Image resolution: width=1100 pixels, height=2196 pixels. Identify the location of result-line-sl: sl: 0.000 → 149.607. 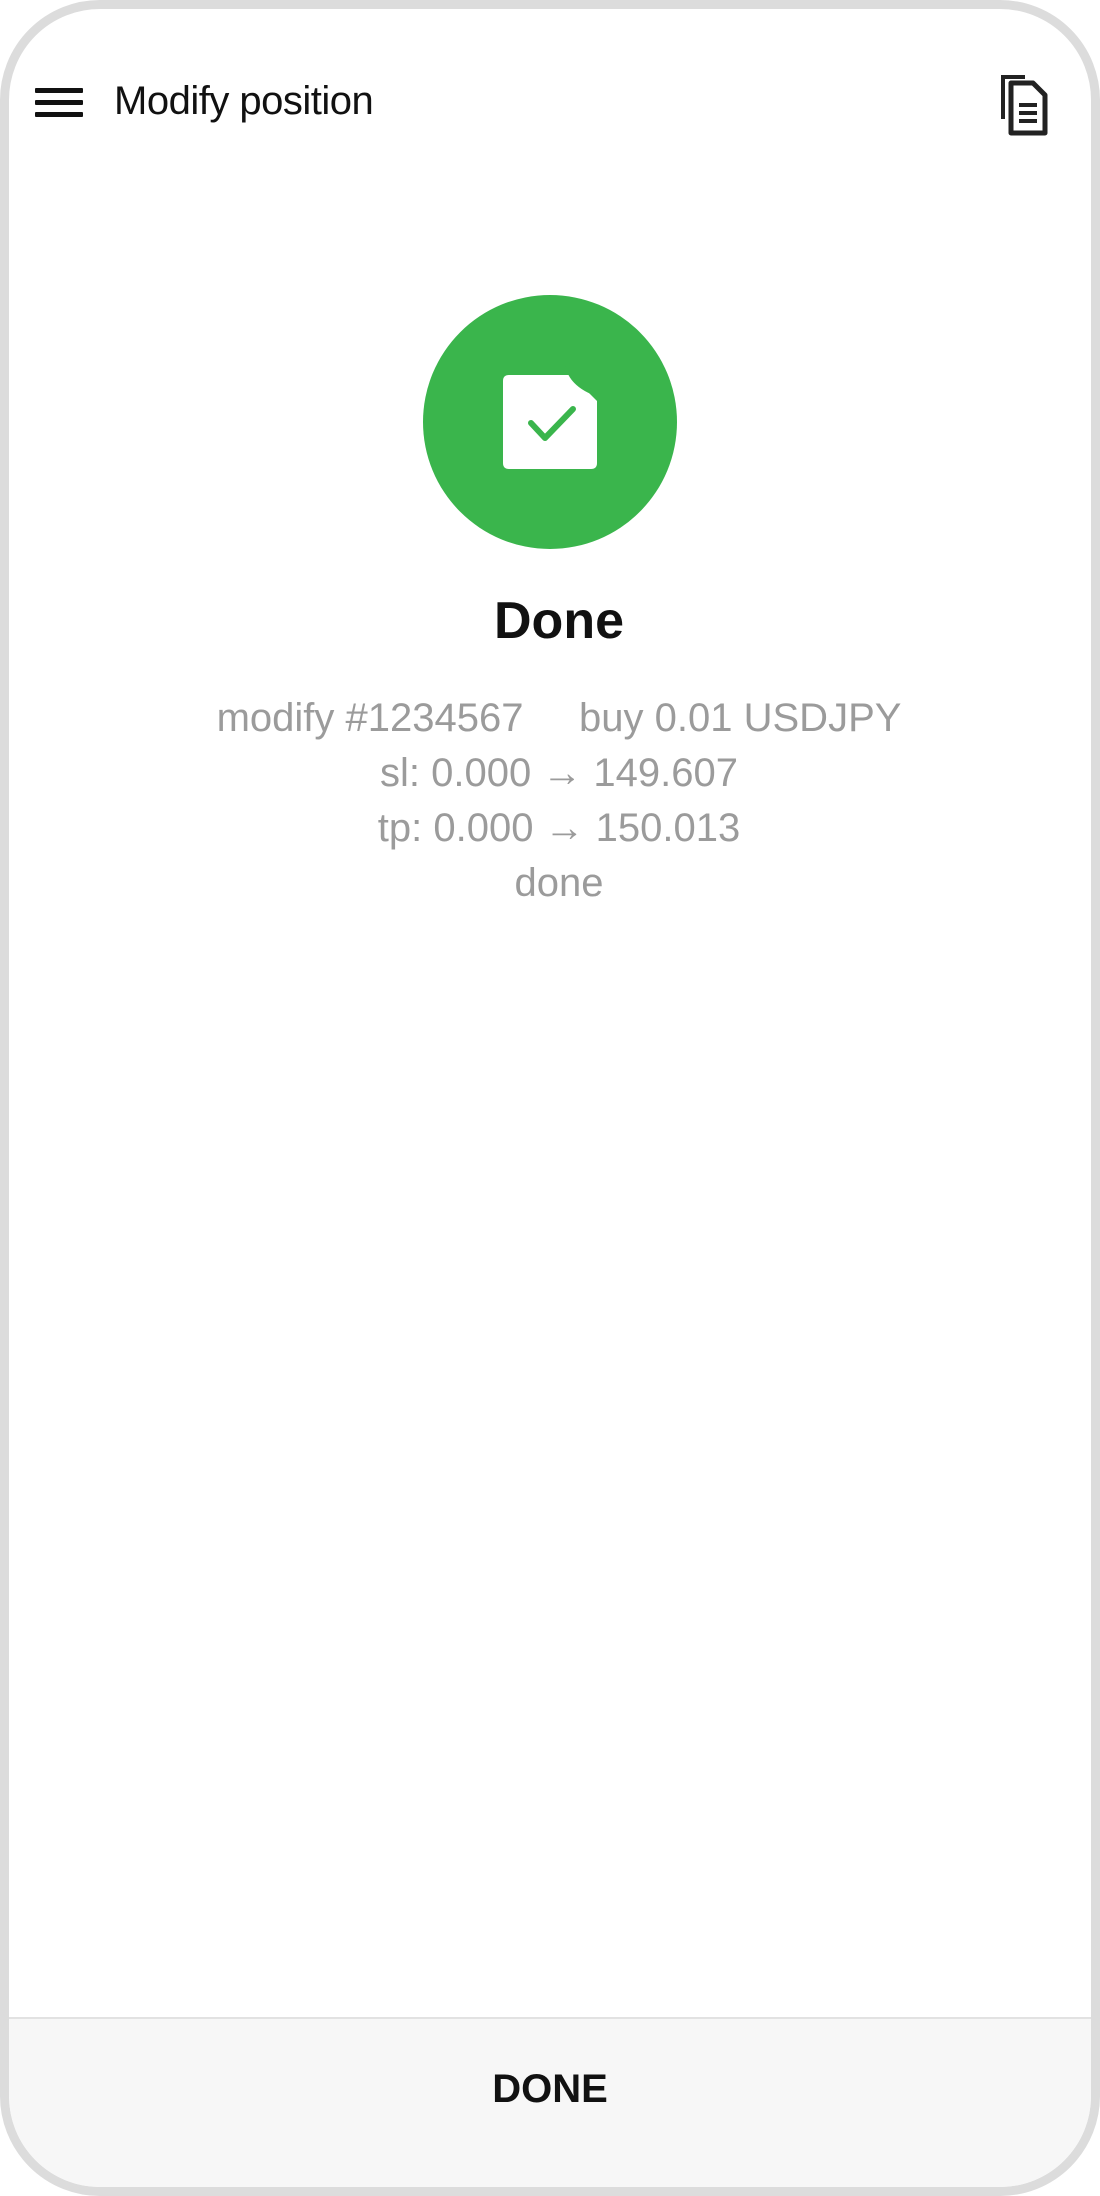
(559, 773).